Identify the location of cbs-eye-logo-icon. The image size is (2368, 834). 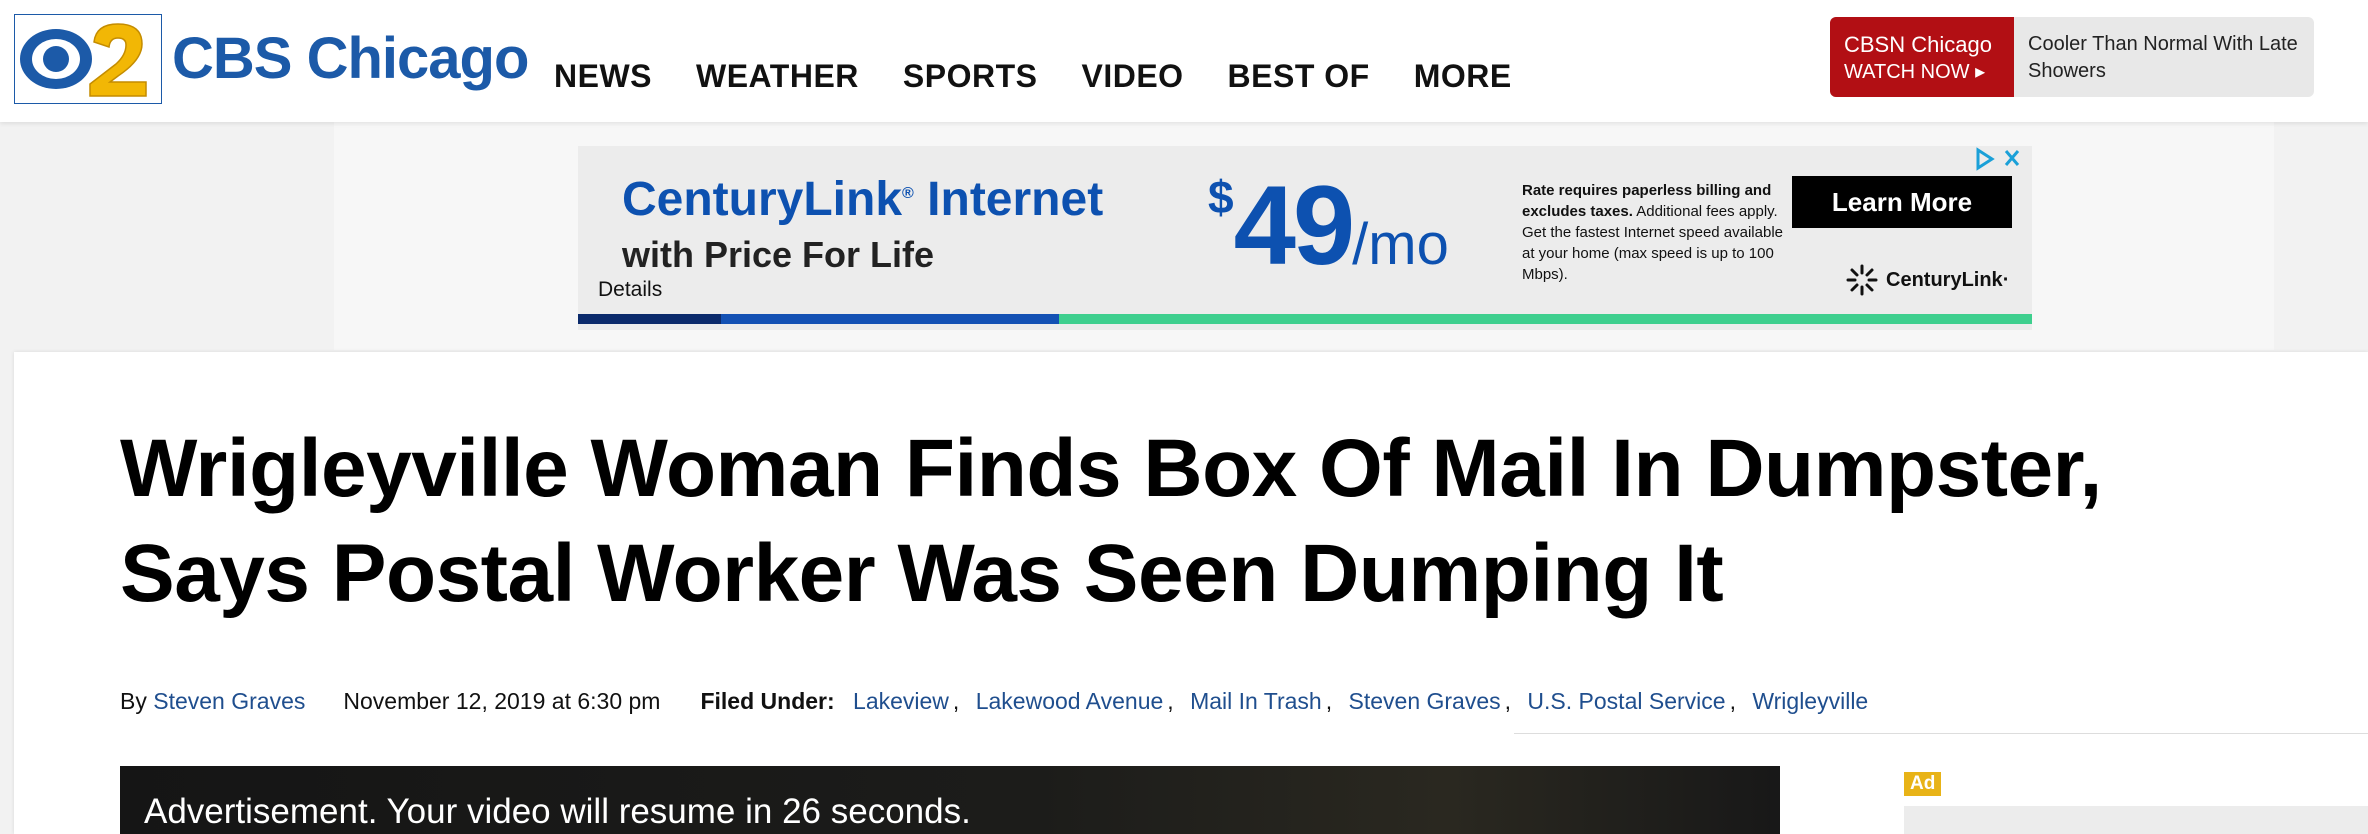
(88, 59).